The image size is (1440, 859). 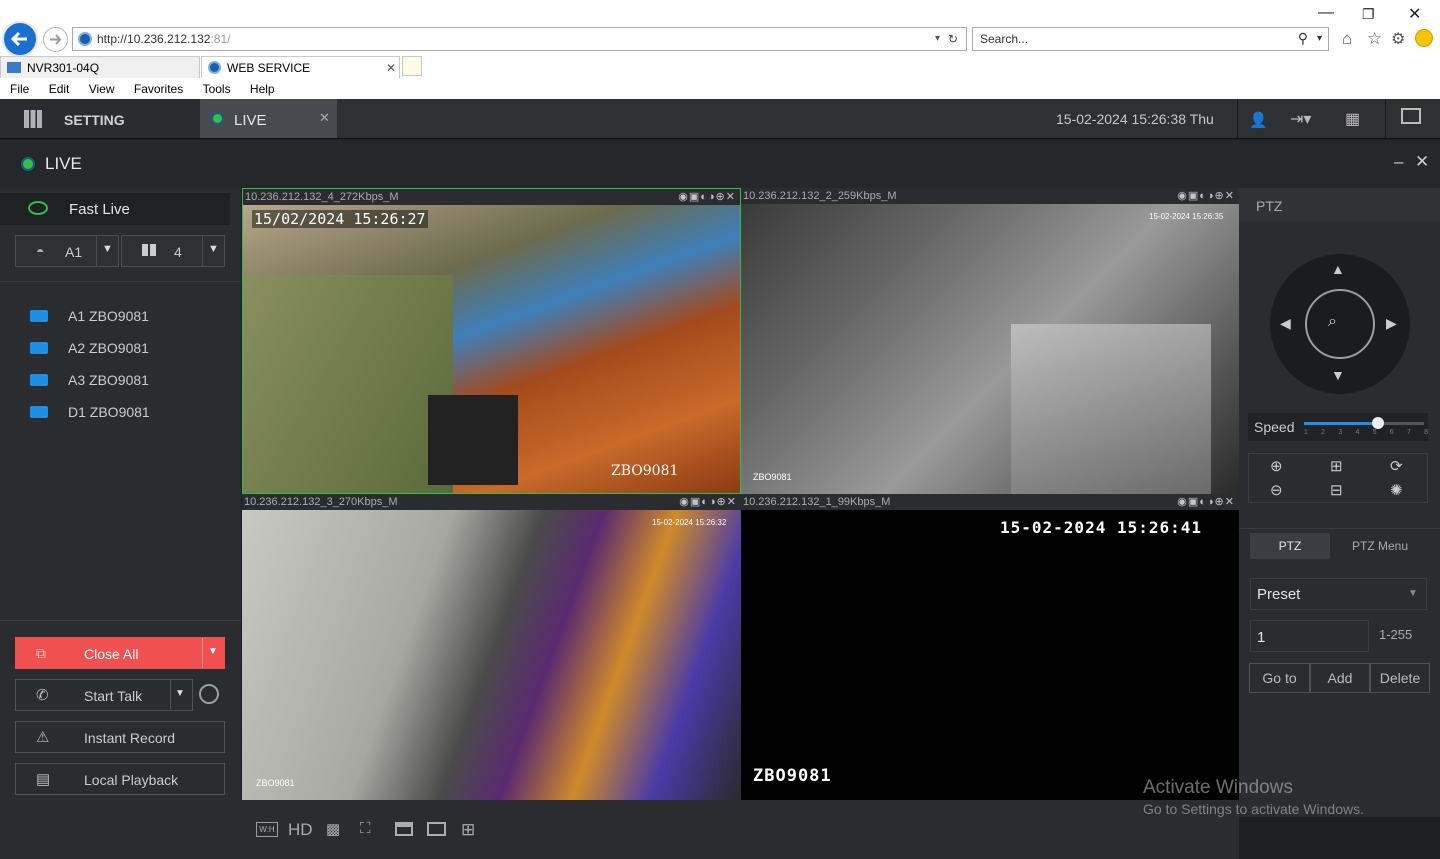 What do you see at coordinates (300, 830) in the screenshot?
I see `hd-button: HD` at bounding box center [300, 830].